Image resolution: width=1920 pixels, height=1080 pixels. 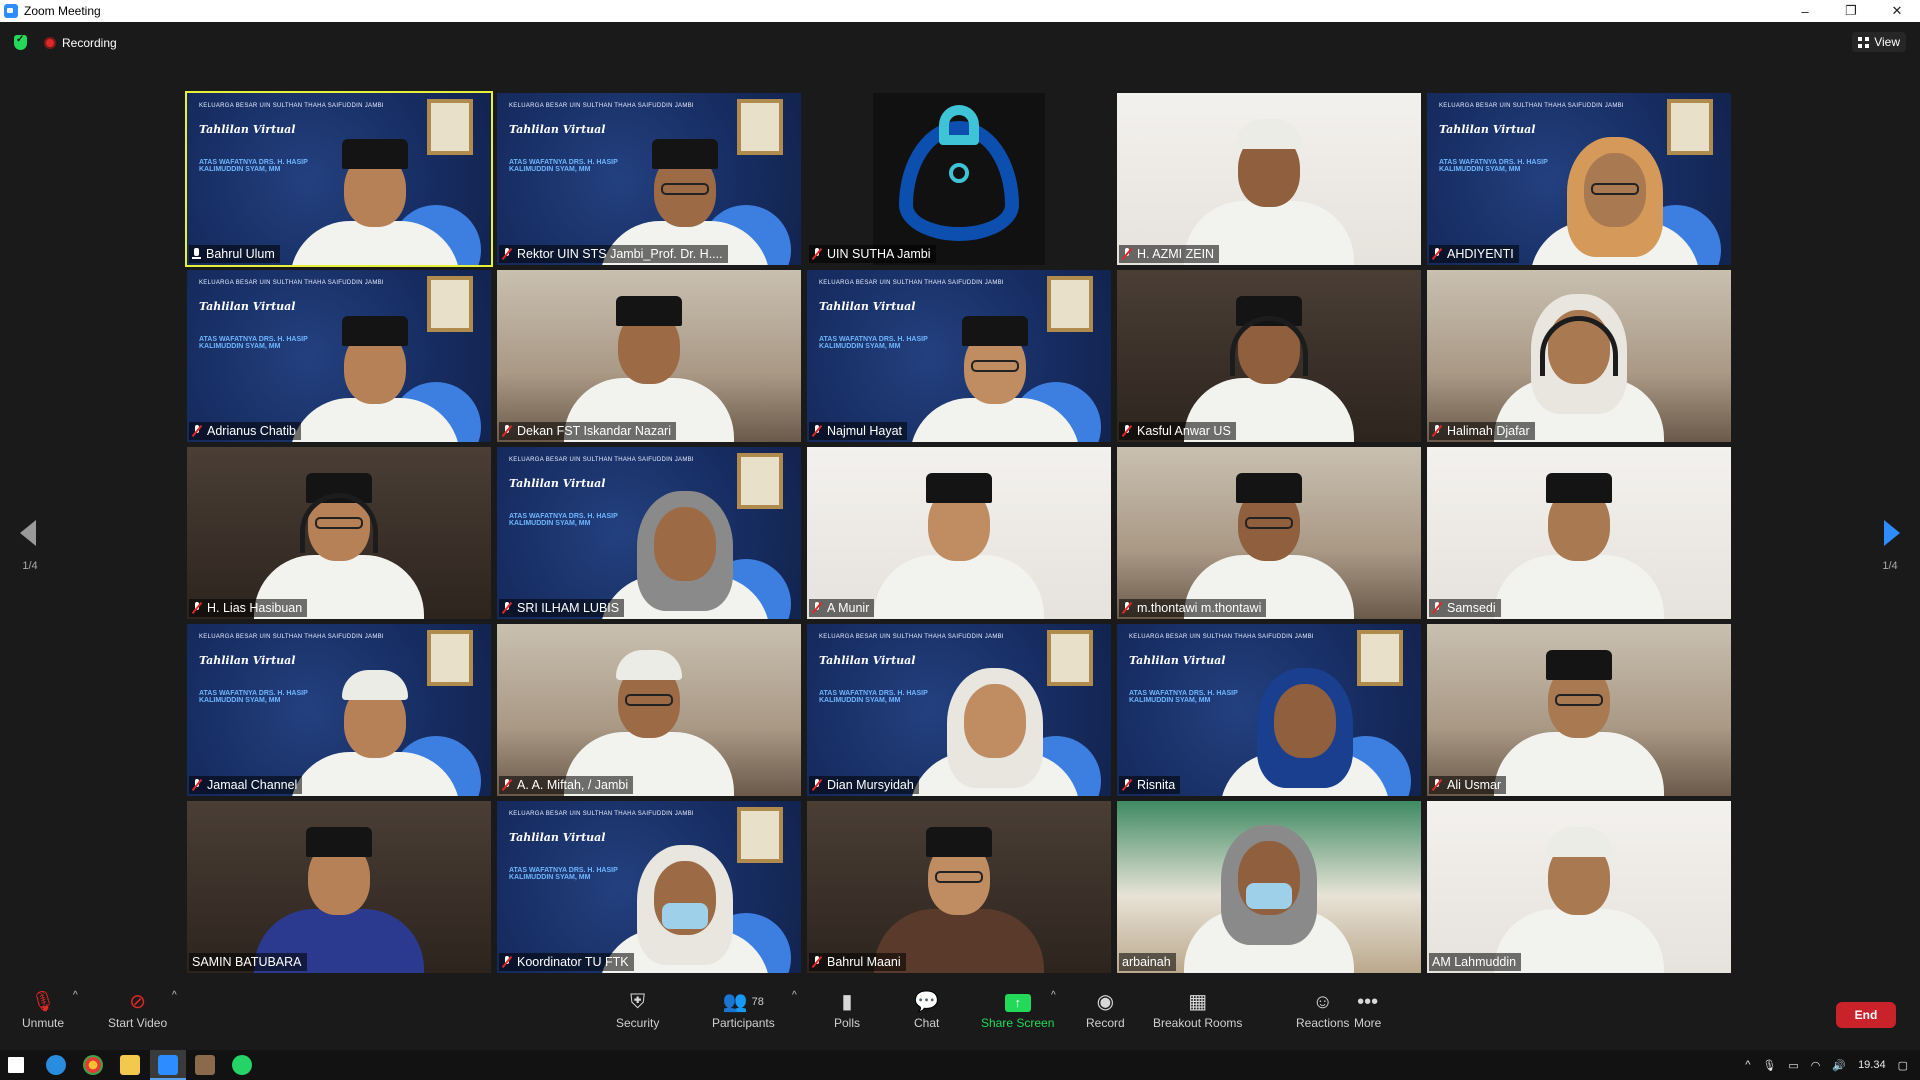 I want to click on chrome-browser-icon, so click(x=93, y=1065).